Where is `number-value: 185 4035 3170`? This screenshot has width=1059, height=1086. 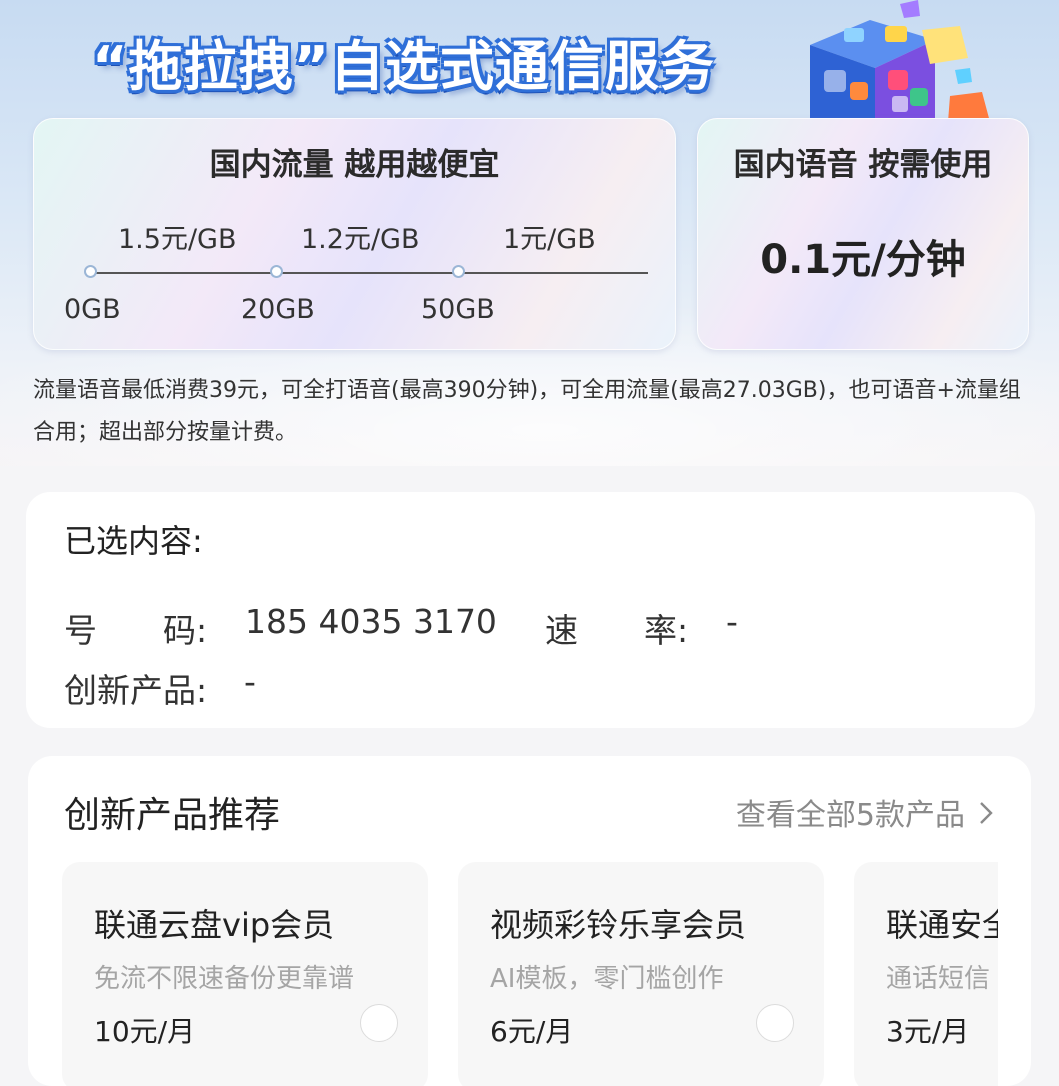 number-value: 185 4035 3170 is located at coordinates (371, 621).